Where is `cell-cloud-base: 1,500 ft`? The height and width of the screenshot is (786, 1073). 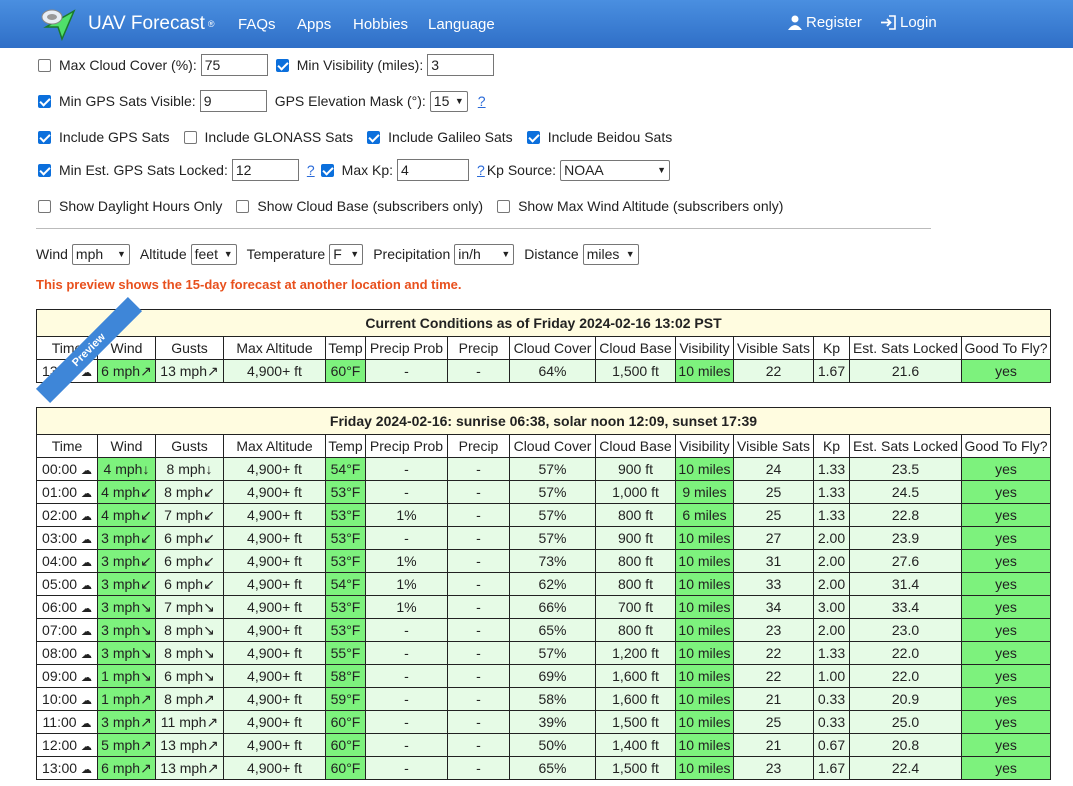 cell-cloud-base: 1,500 ft is located at coordinates (635, 371).